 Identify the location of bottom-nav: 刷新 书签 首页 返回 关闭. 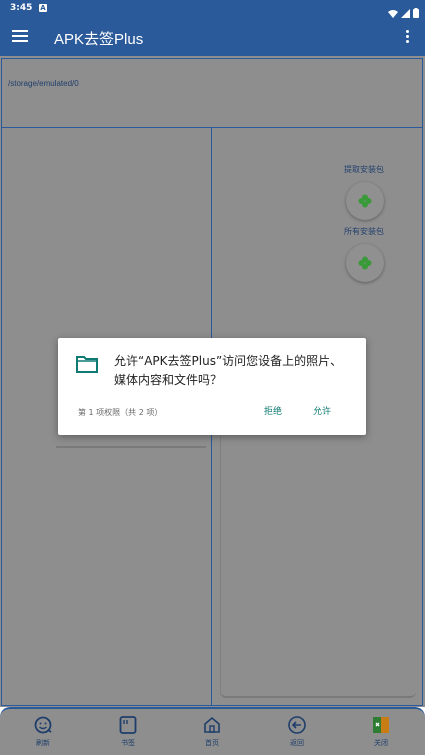
(212, 731).